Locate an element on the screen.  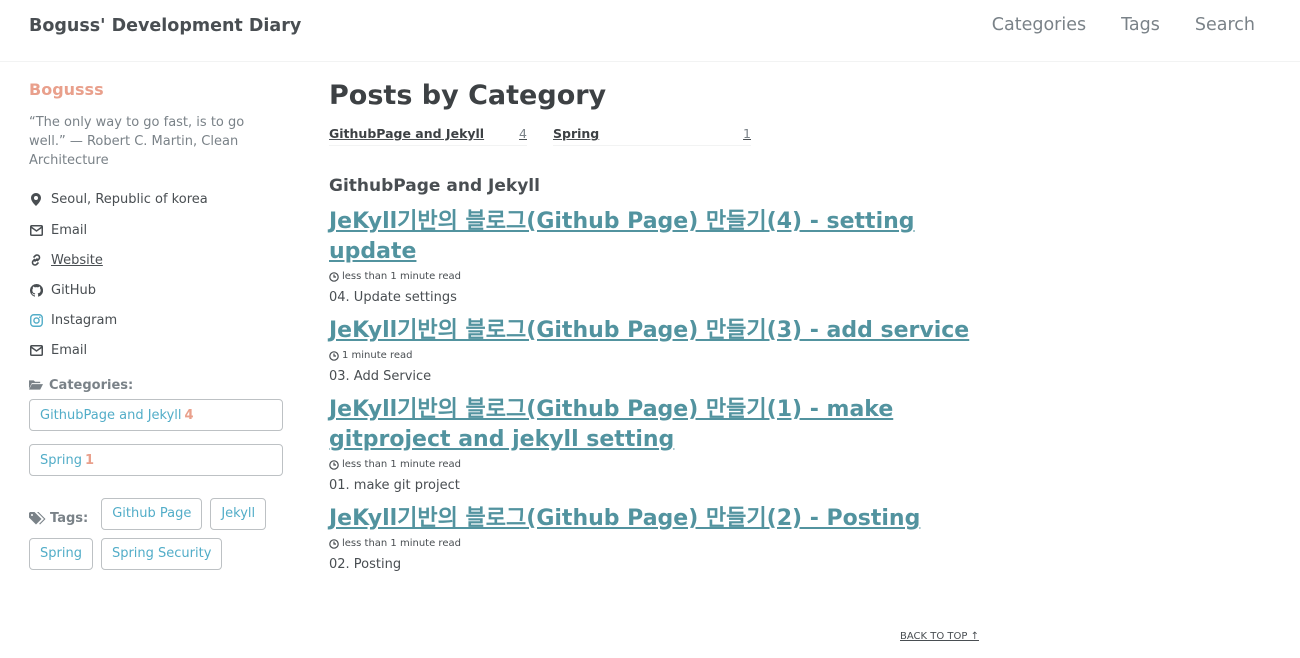
taxonomy-item: GithubPage and Jekyll 4 is located at coordinates (428, 136).